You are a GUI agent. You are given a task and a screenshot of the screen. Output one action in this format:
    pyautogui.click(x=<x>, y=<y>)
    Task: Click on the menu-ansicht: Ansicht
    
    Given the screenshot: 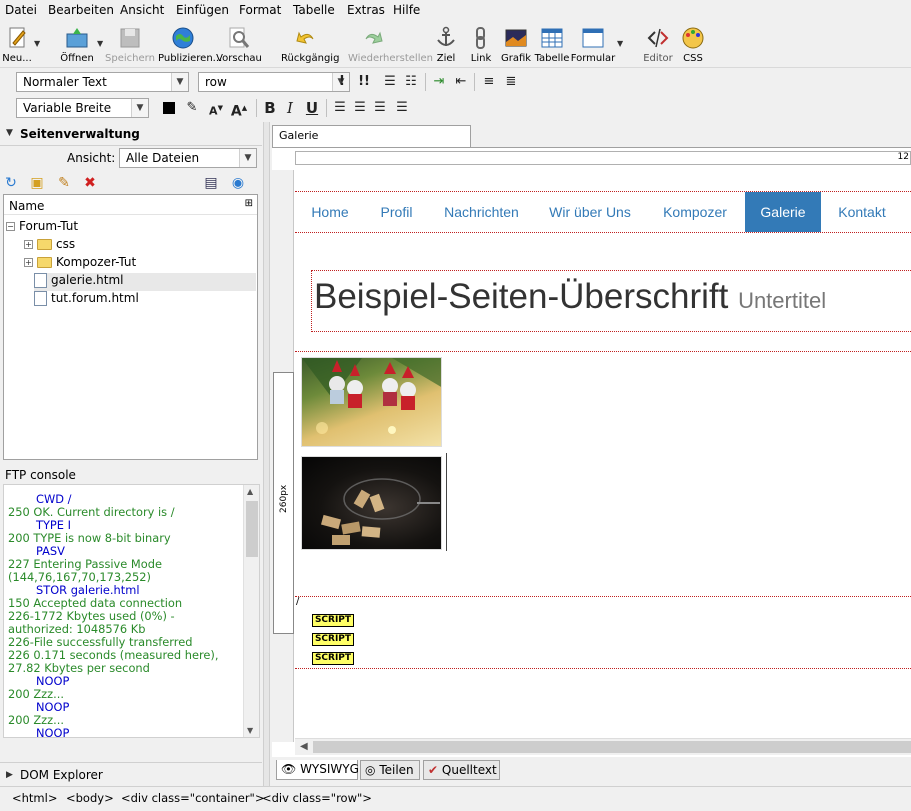 What is the action you would take?
    pyautogui.click(x=142, y=10)
    